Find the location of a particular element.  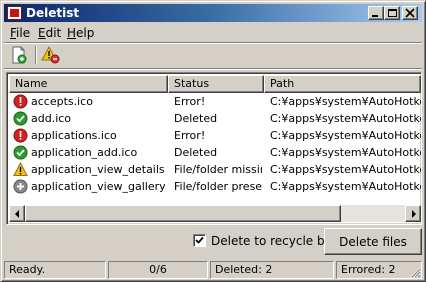

clear-warnings-button is located at coordinates (51, 55).